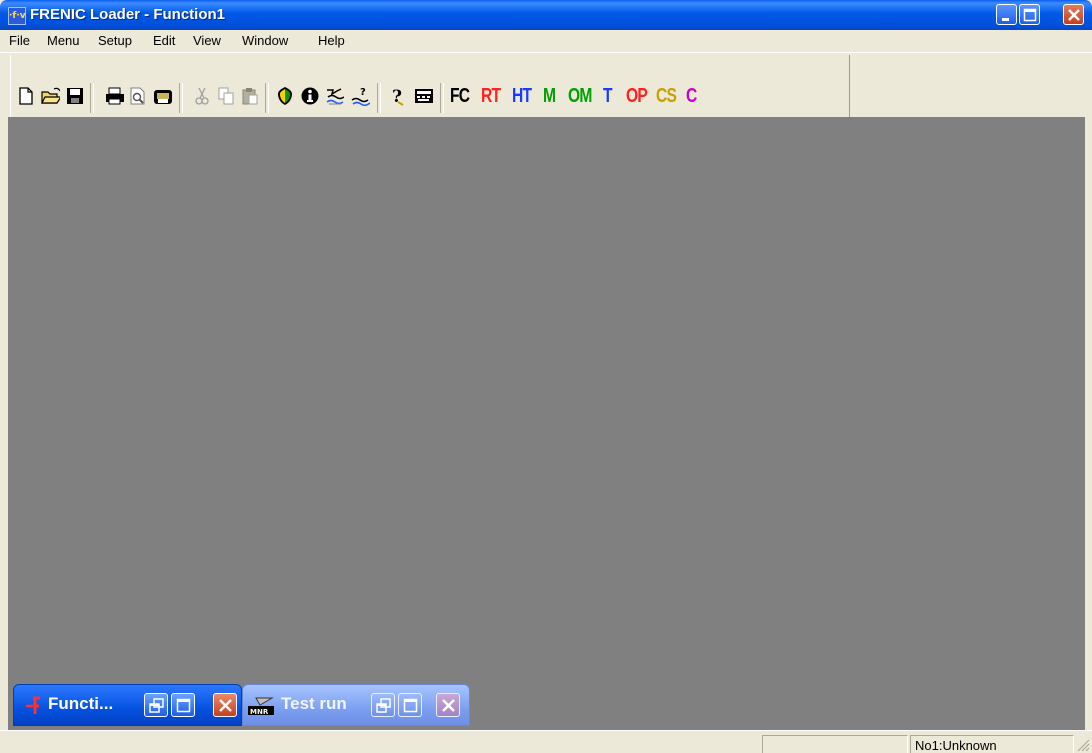 The width and height of the screenshot is (1092, 753). I want to click on shield-icon, so click(285, 96).